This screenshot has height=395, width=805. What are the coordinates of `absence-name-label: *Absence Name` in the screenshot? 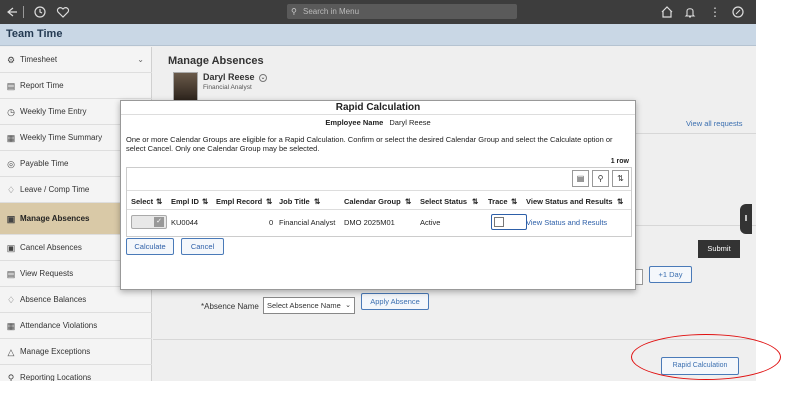 It's located at (230, 306).